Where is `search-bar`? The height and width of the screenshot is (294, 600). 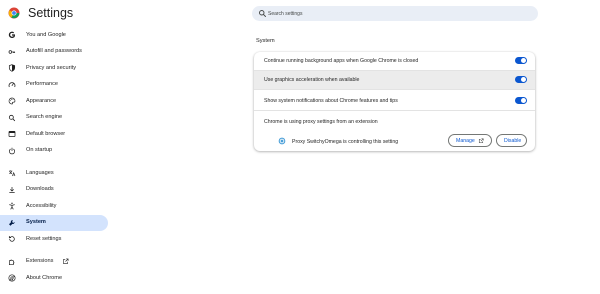 search-bar is located at coordinates (395, 13).